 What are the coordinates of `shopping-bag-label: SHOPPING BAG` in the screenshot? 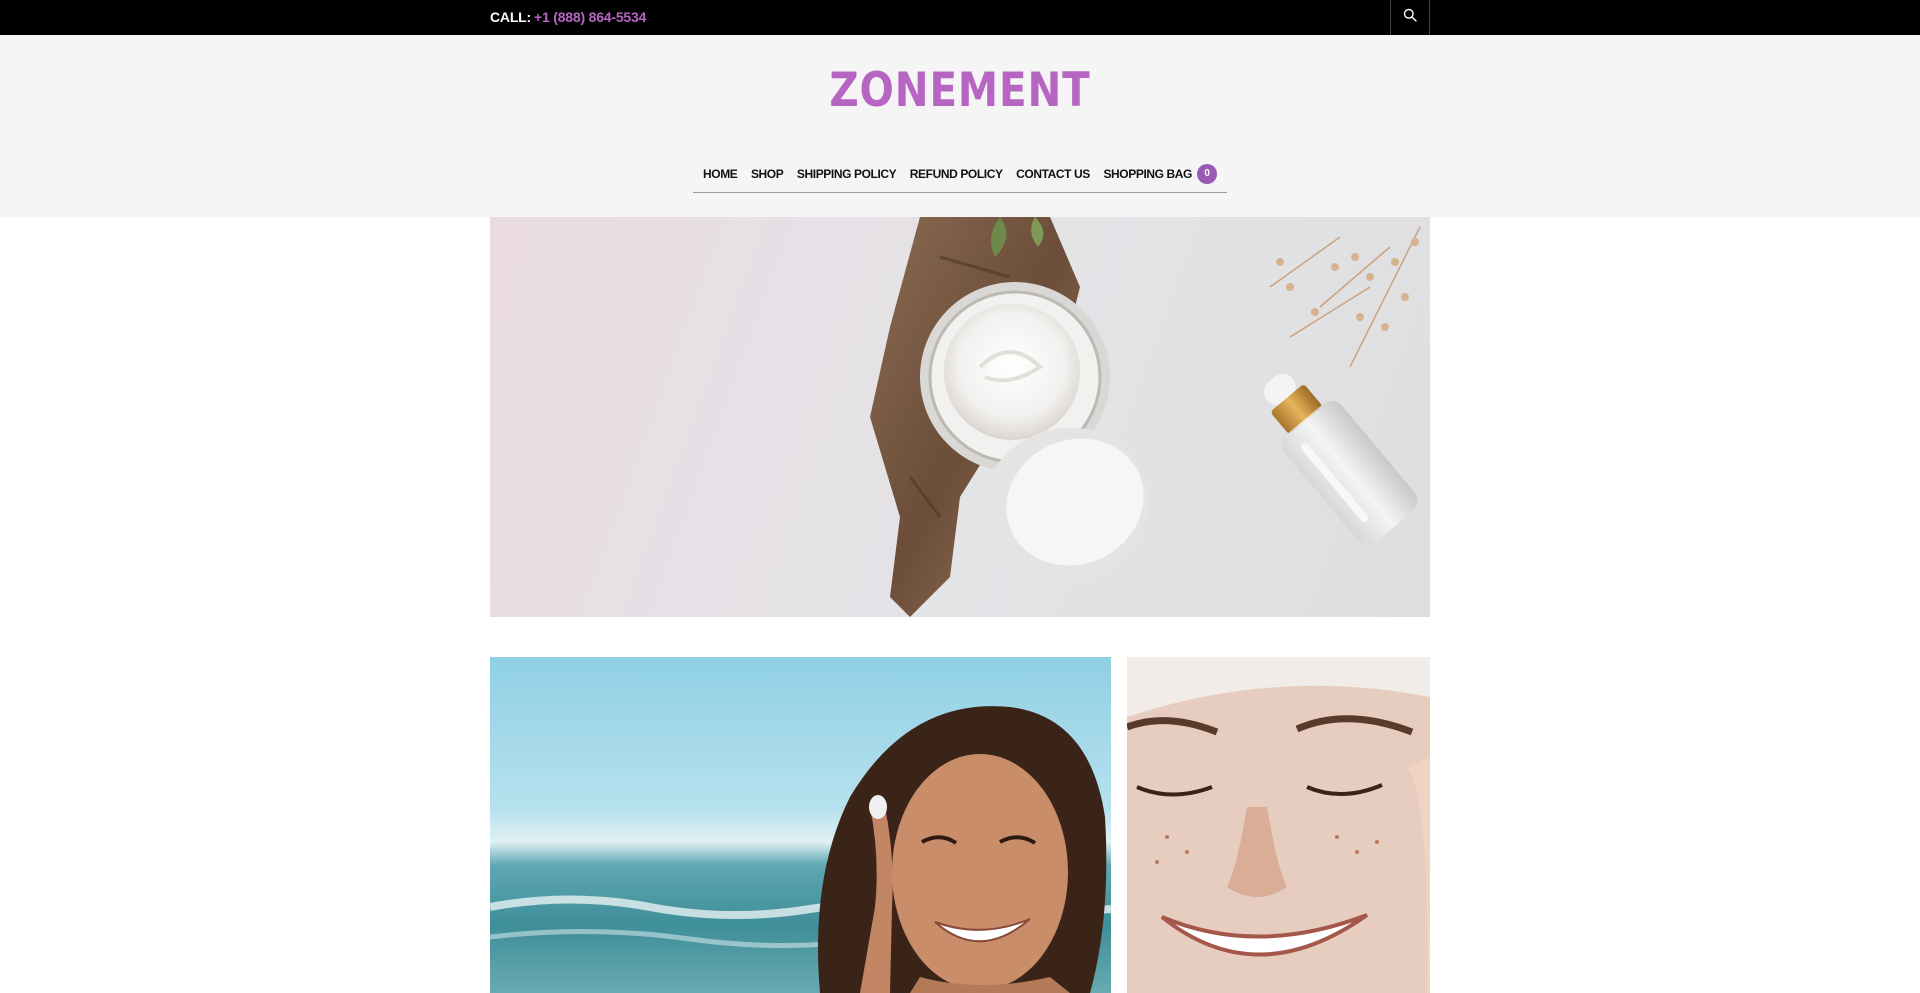 It's located at (1147, 173).